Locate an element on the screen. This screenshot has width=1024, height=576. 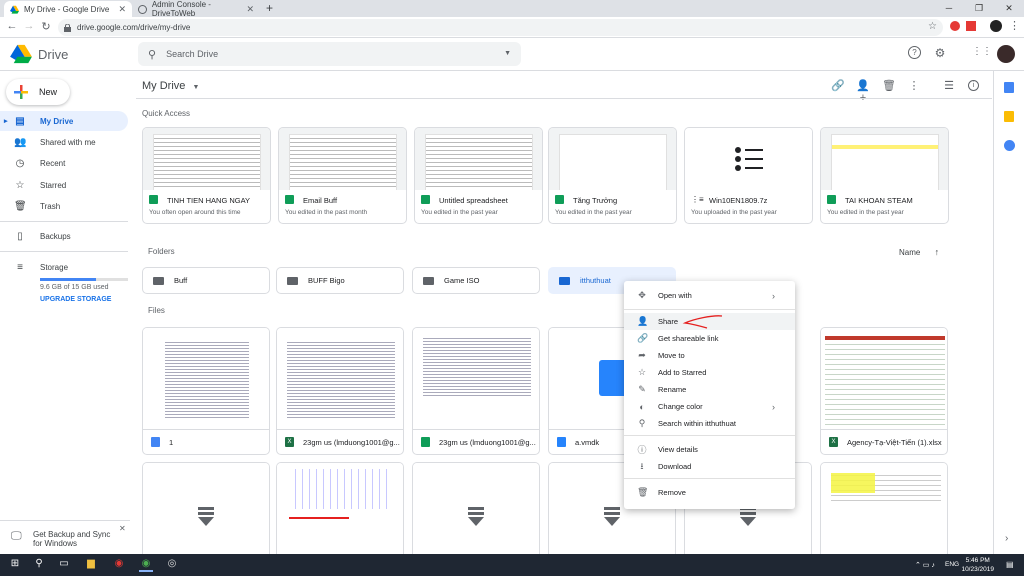
menu-item-open-with: ✥ Open with › is located at coordinates (709, 295).